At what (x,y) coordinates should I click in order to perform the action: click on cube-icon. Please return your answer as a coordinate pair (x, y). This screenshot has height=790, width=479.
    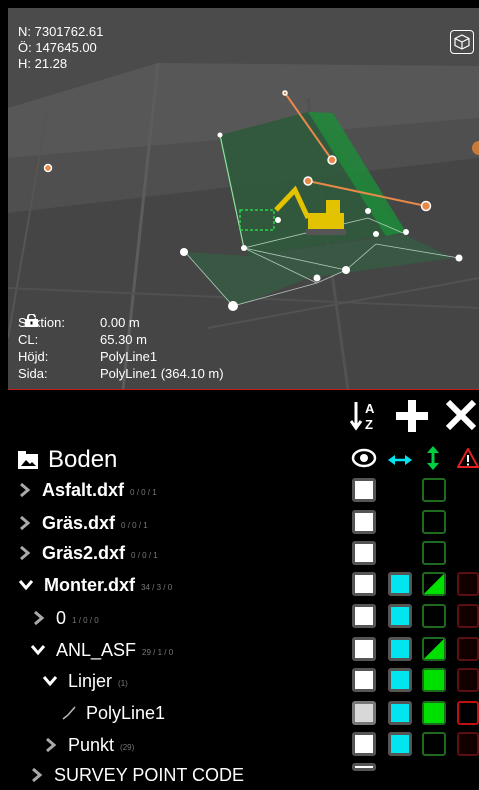
    Looking at the image, I should click on (462, 42).